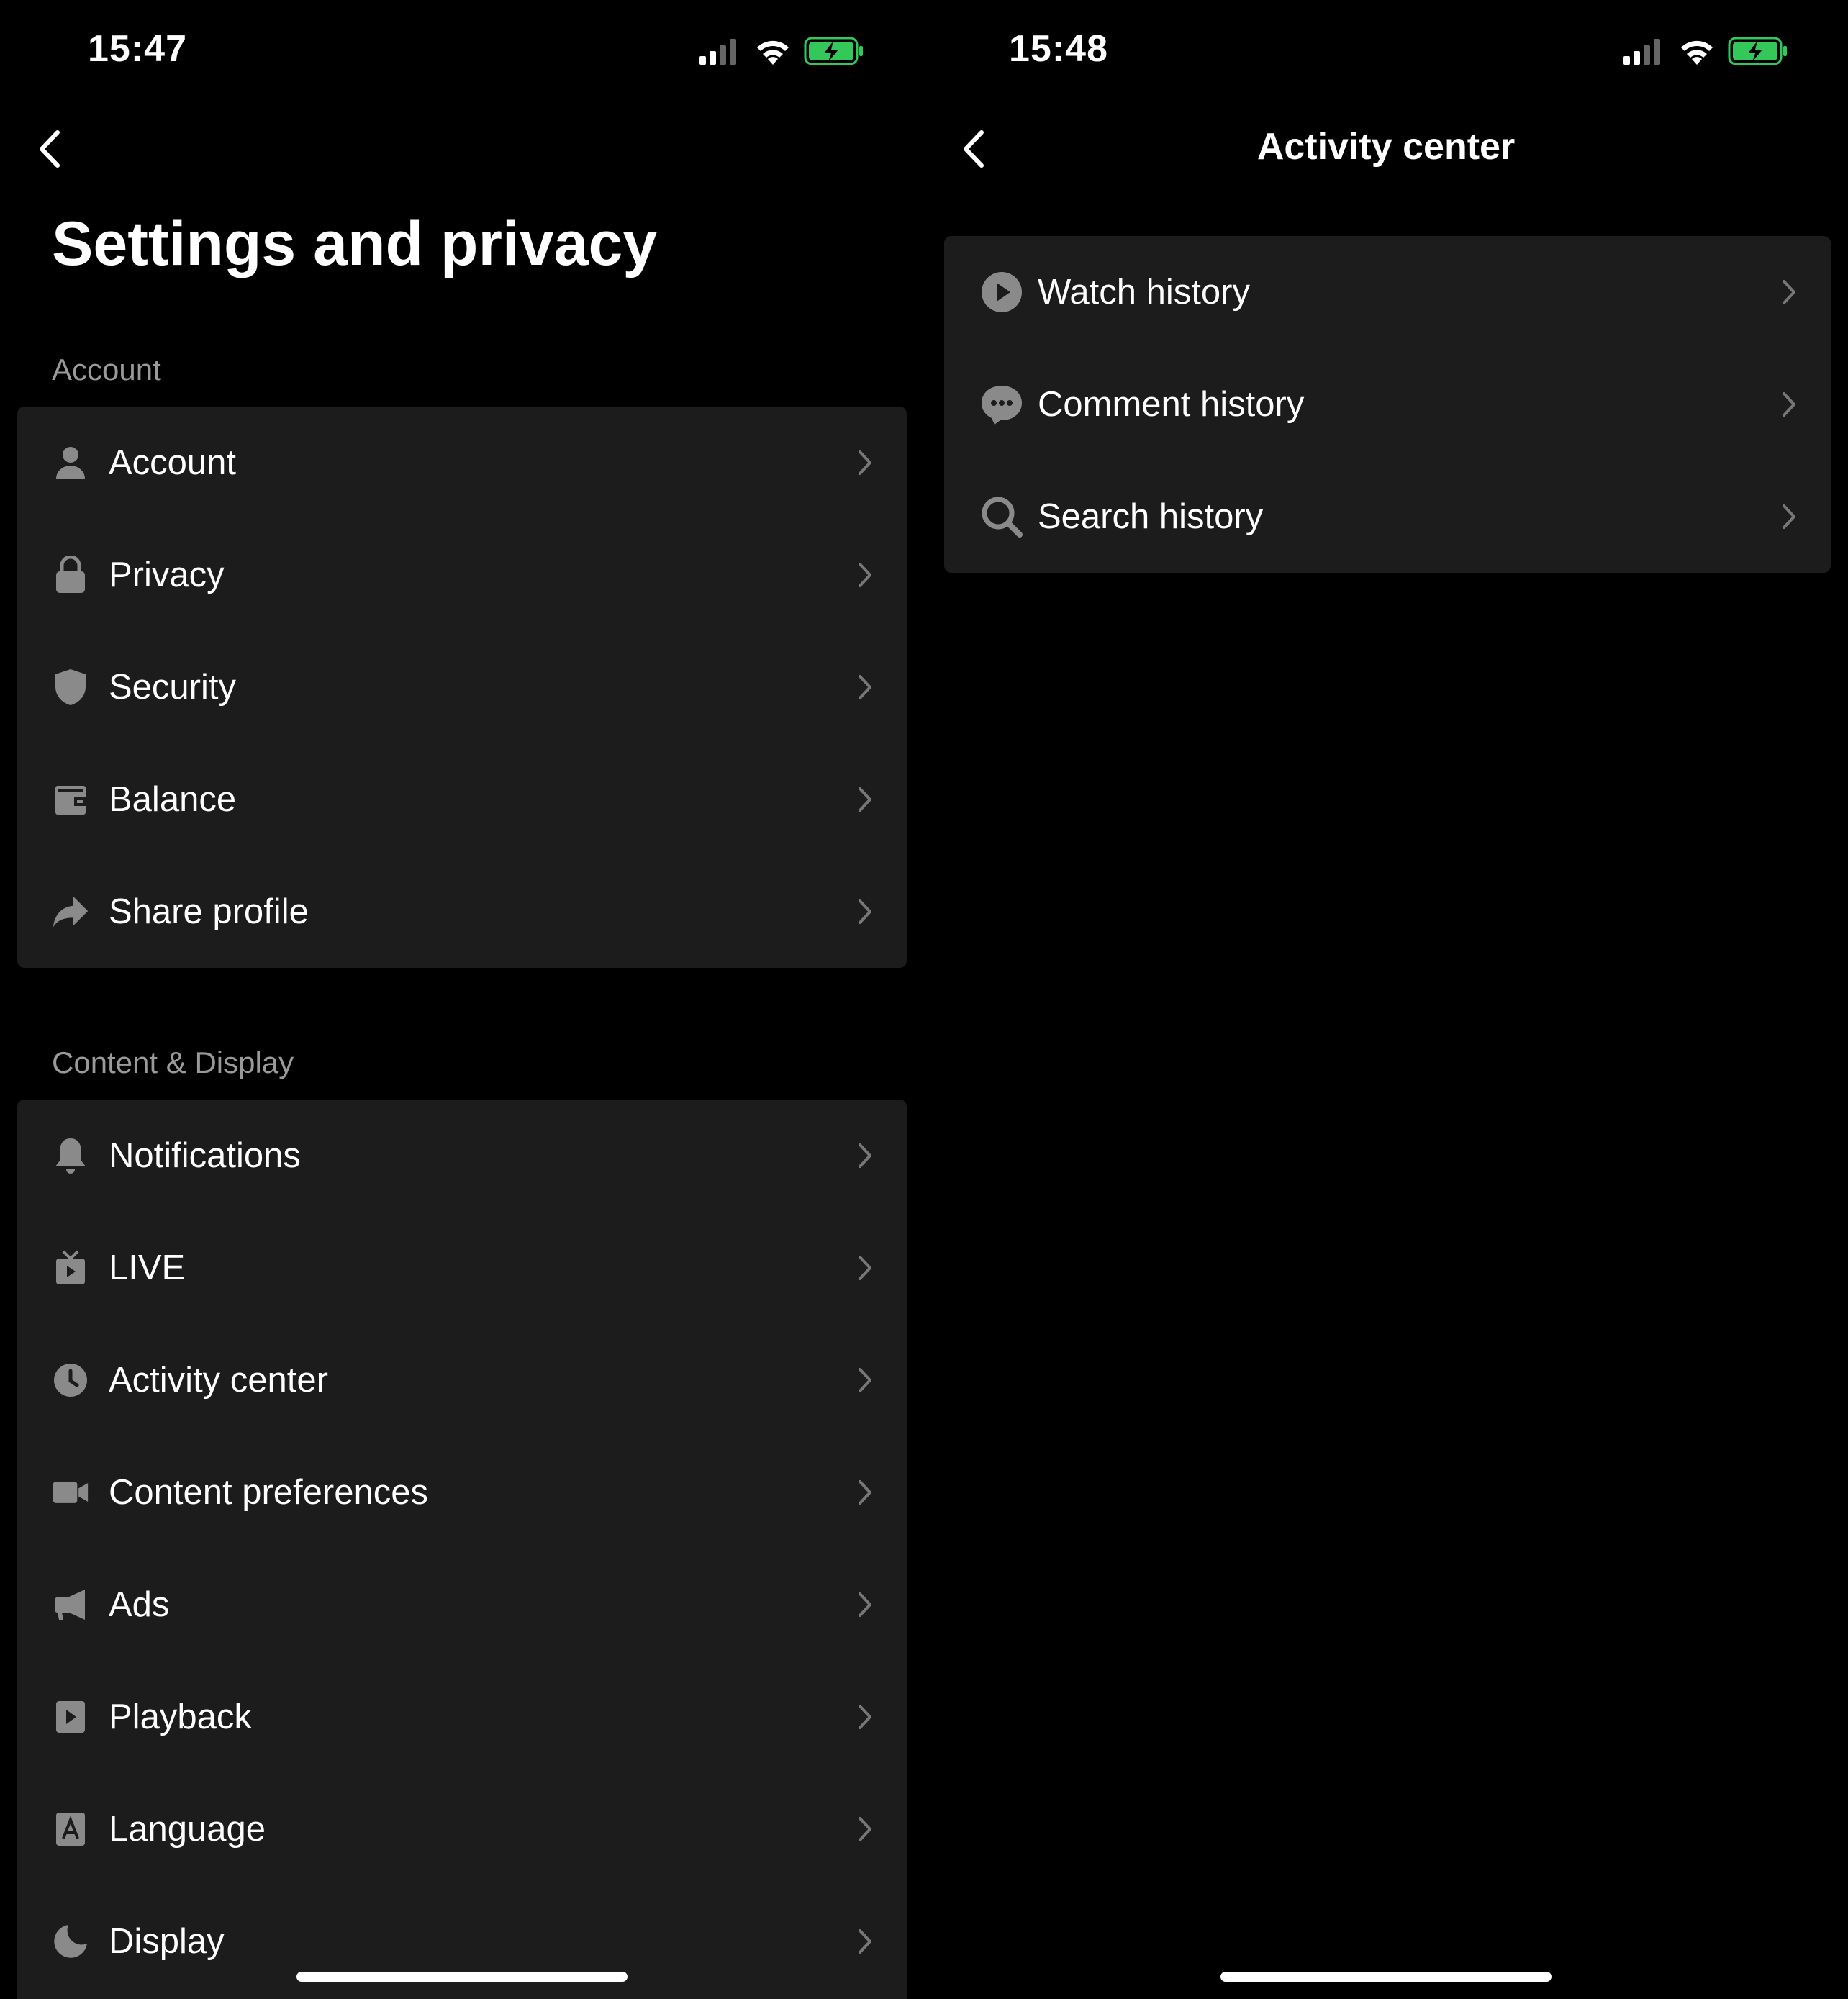 The width and height of the screenshot is (1848, 1999). I want to click on status-bar: 15:48, so click(1386, 54).